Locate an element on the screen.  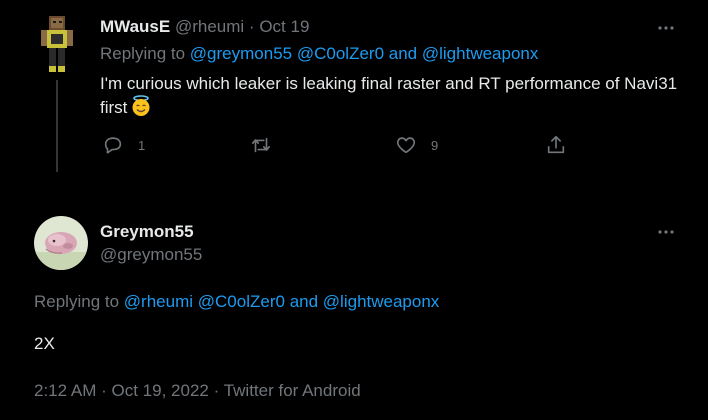
like-action: 9 is located at coordinates (416, 145).